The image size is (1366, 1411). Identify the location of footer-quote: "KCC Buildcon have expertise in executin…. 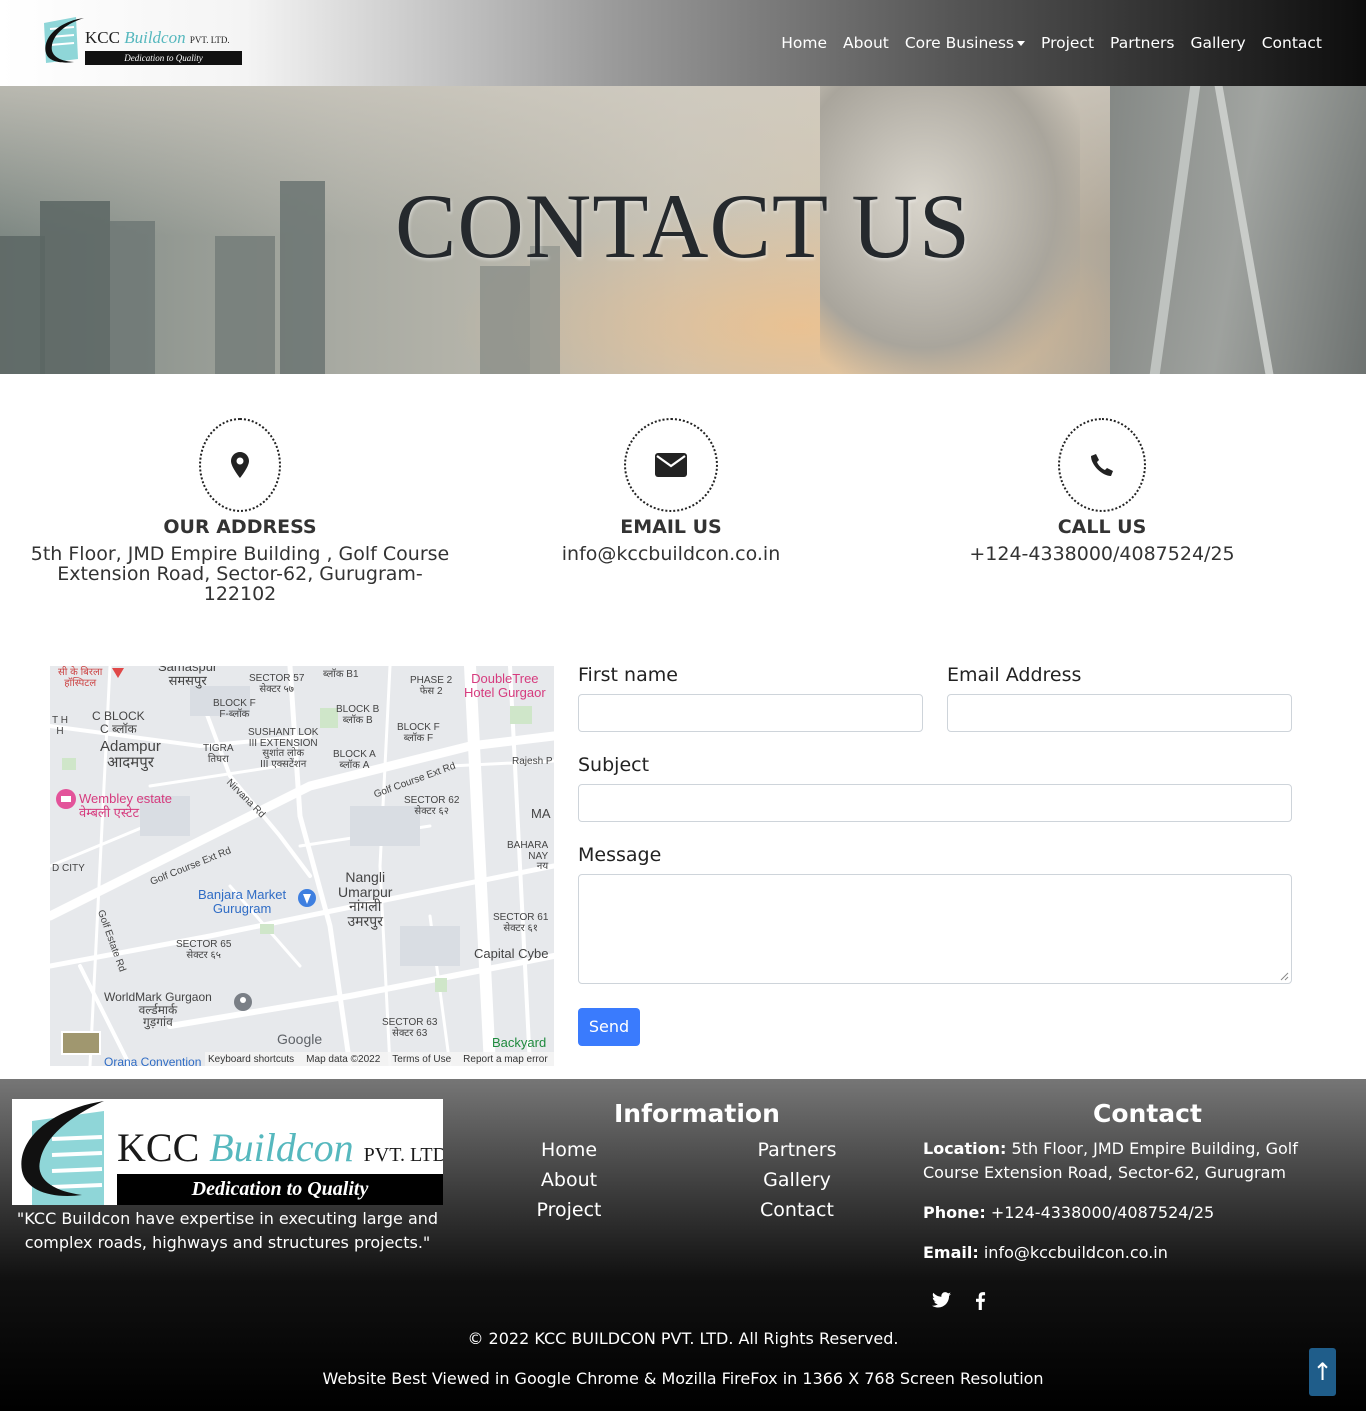
(227, 1230).